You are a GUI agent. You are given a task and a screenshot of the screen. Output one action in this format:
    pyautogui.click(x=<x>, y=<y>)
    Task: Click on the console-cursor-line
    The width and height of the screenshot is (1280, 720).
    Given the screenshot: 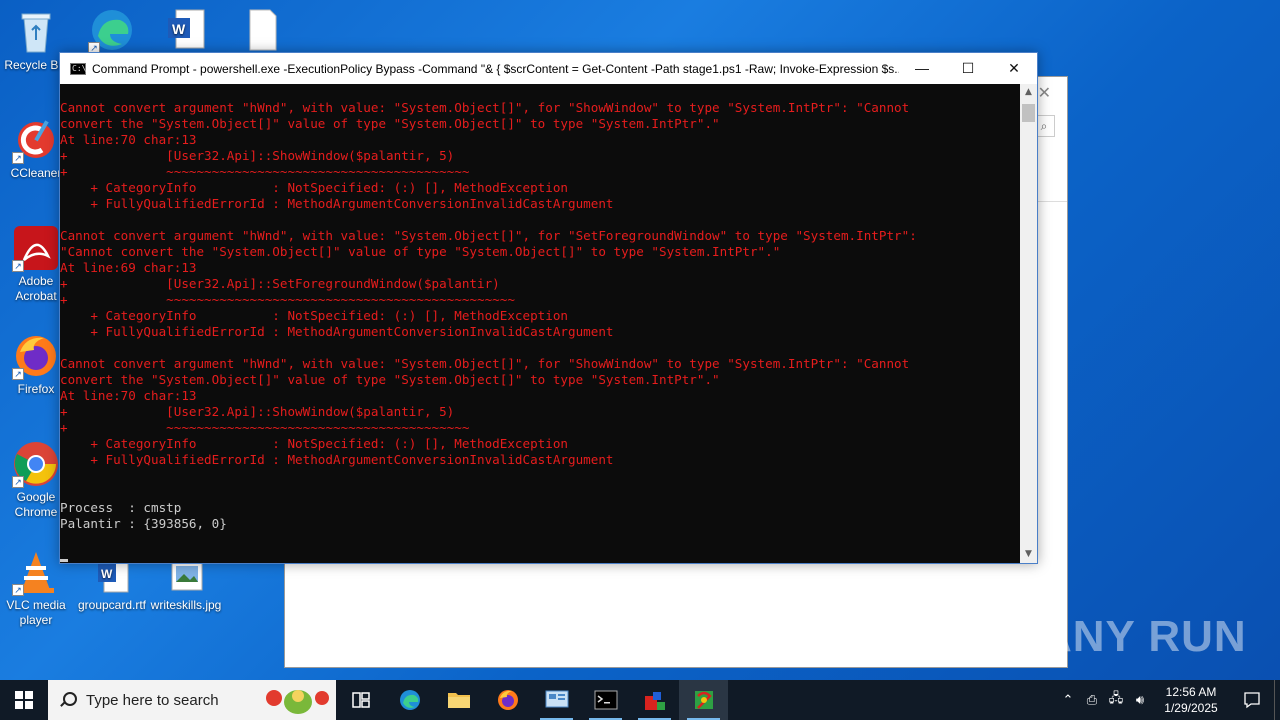 What is the action you would take?
    pyautogui.click(x=540, y=555)
    